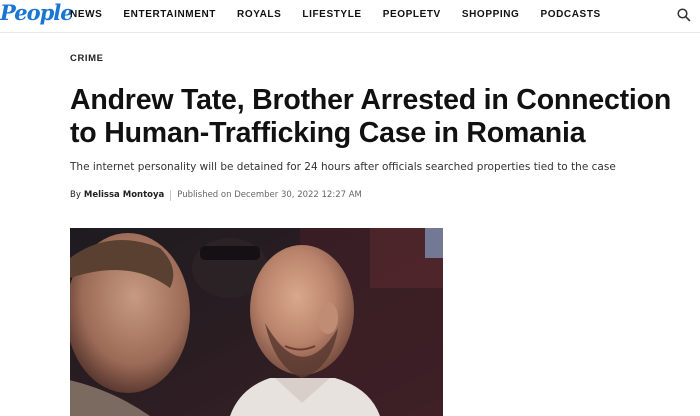 The width and height of the screenshot is (700, 416). What do you see at coordinates (269, 195) in the screenshot?
I see `publish-date: Published on December 30, 2022 12:27 AM` at bounding box center [269, 195].